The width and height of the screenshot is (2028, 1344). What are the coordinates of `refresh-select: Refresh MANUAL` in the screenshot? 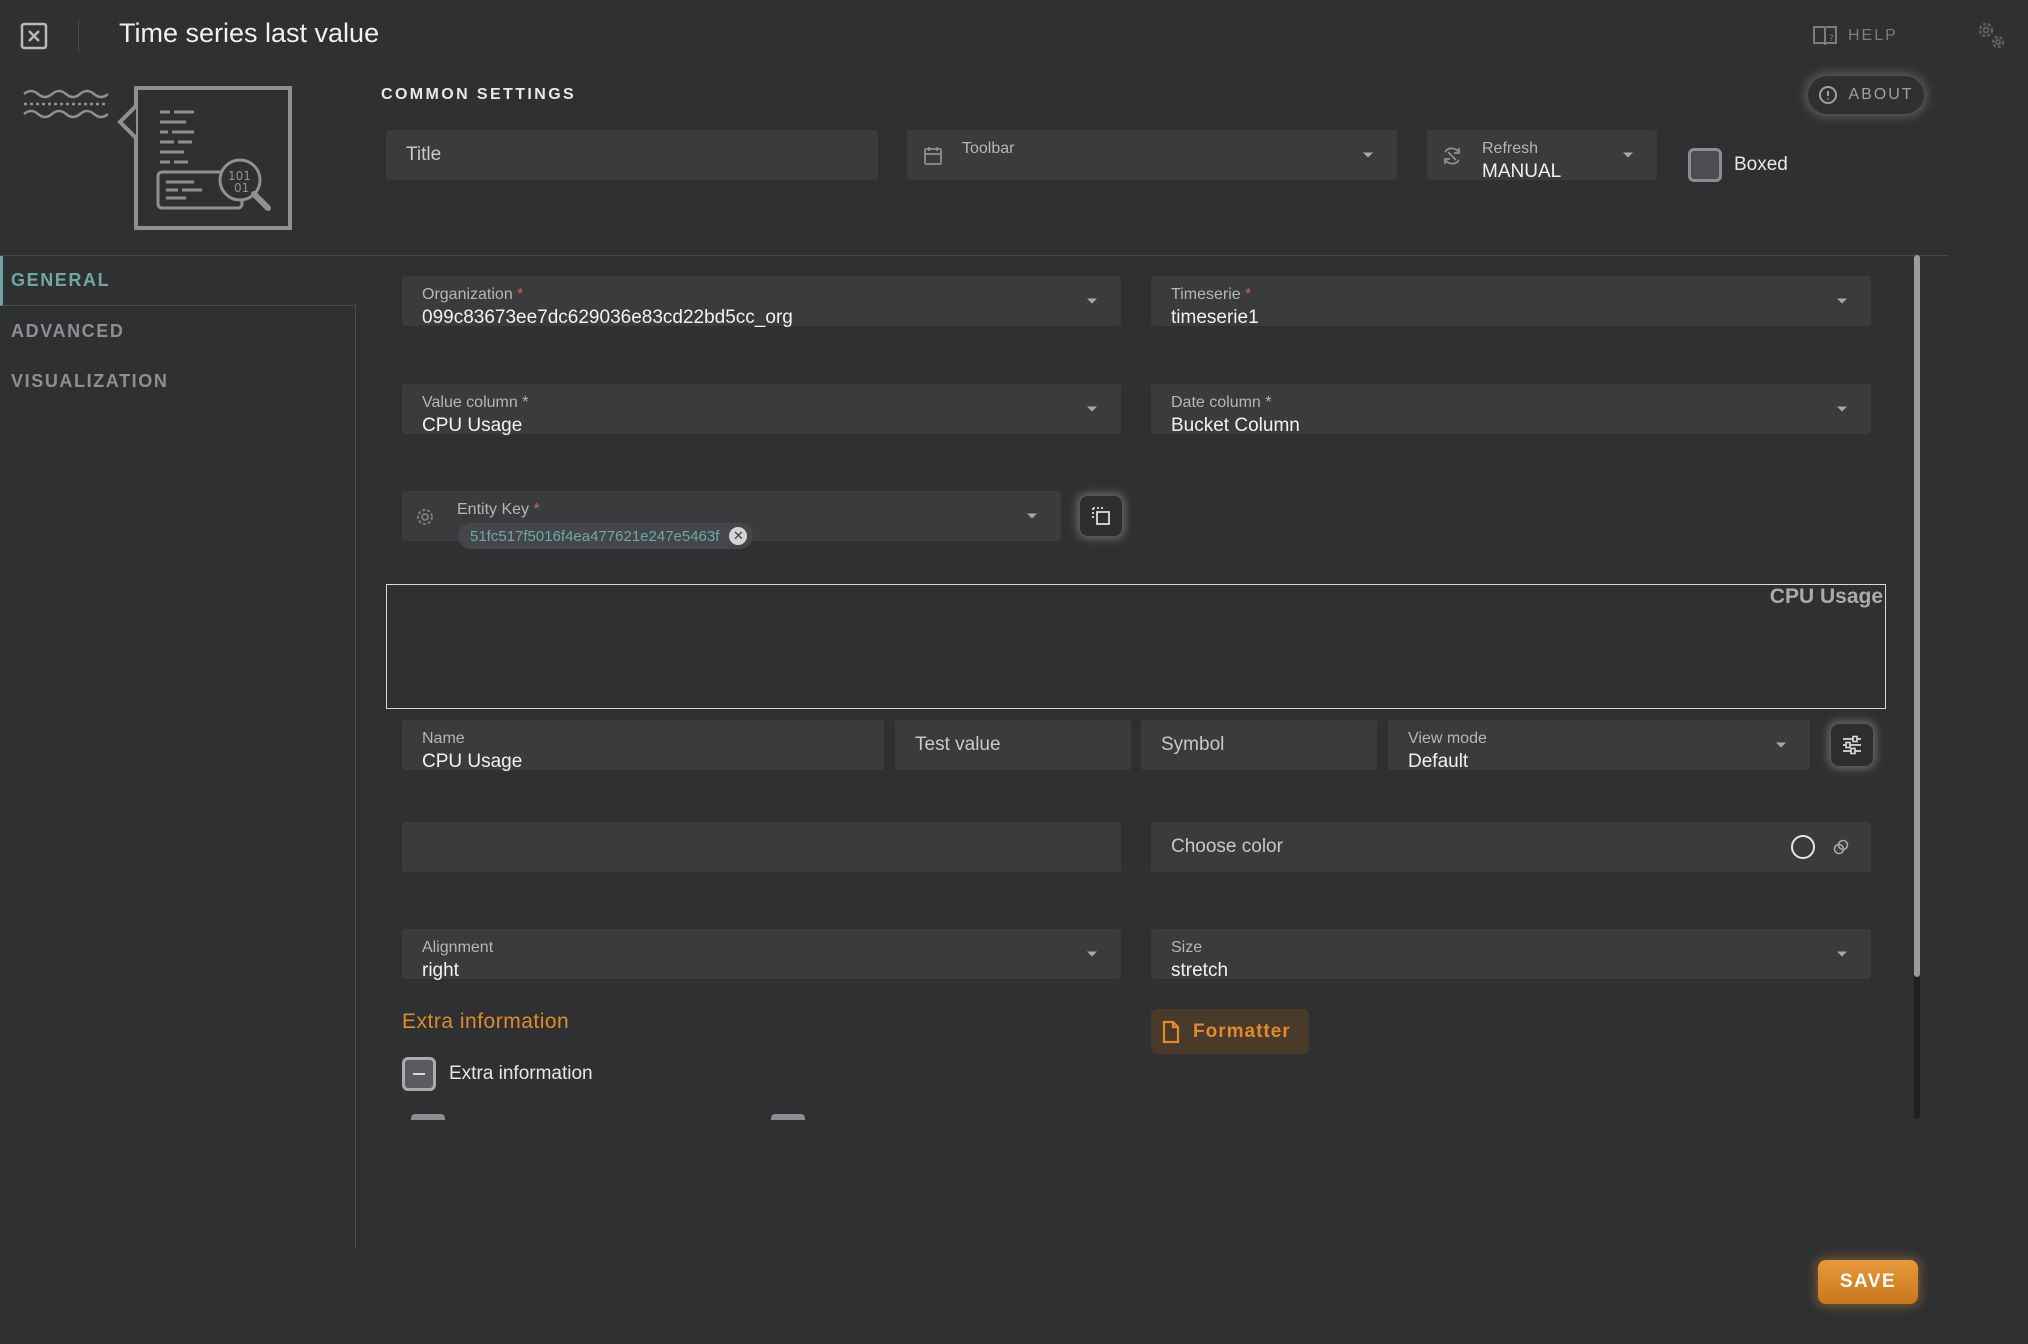 It's located at (1542, 156).